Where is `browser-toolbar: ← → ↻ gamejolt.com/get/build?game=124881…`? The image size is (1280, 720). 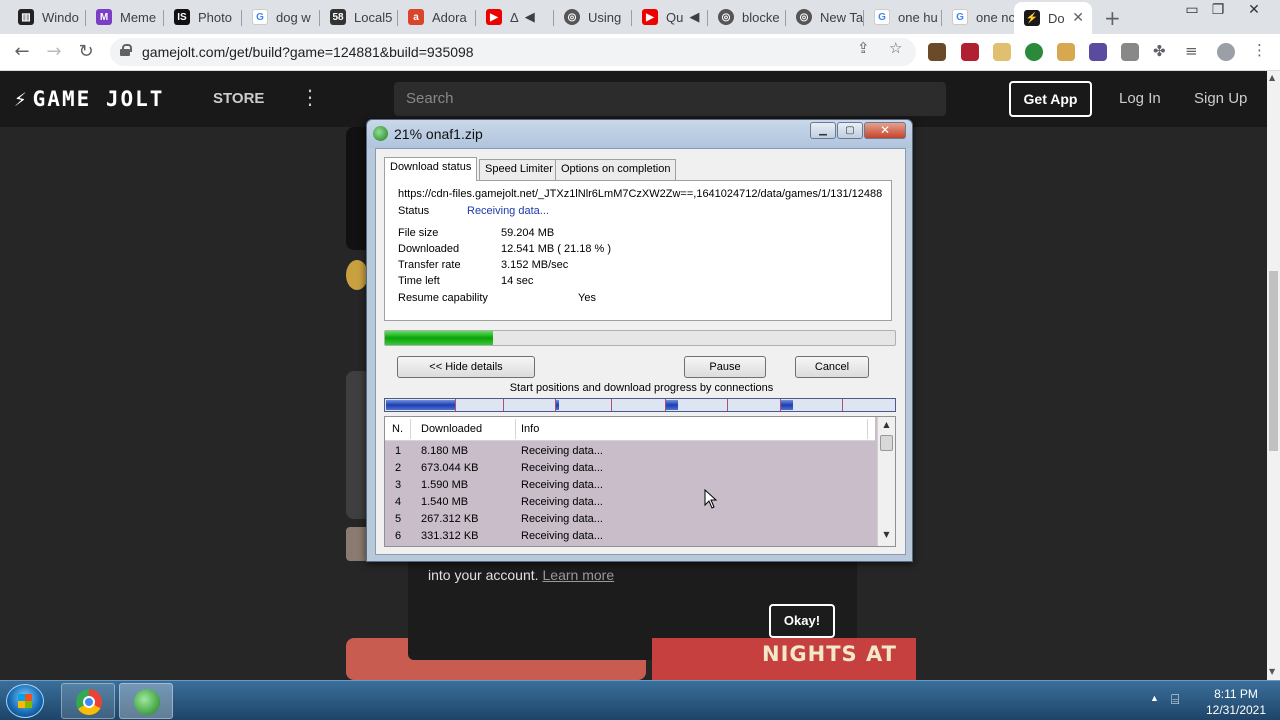
browser-toolbar: ← → ↻ gamejolt.com/get/build?game=124881… is located at coordinates (640, 52).